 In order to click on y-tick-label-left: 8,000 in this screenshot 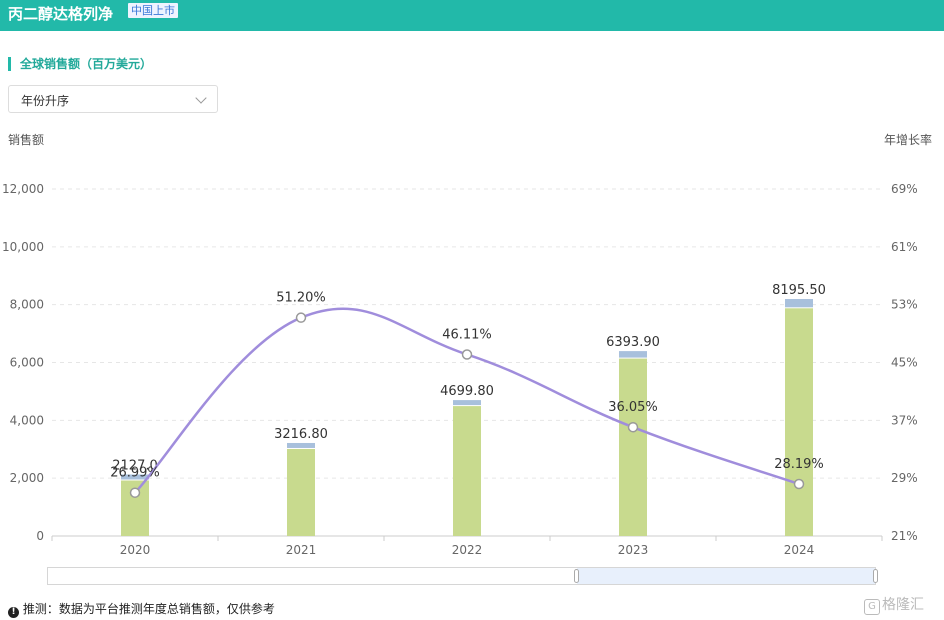, I will do `click(27, 305)`.